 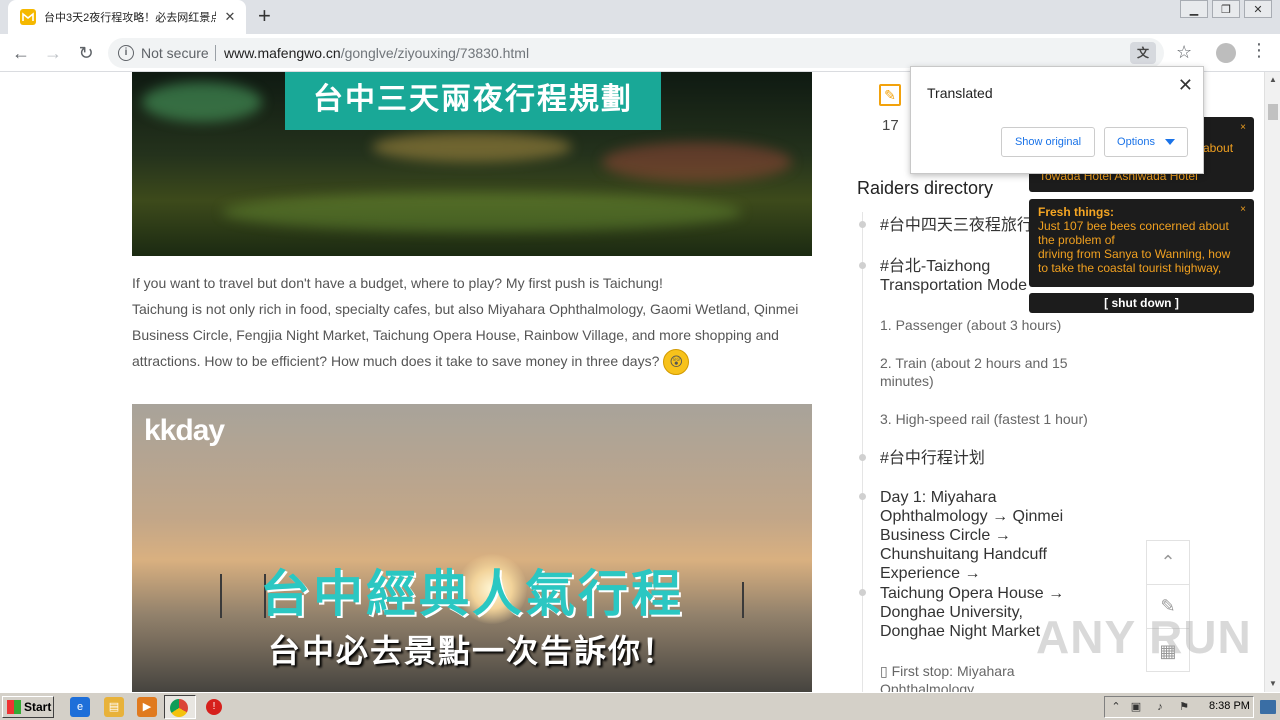 I want to click on bookmark-star-icon: ☆, so click(x=1184, y=52).